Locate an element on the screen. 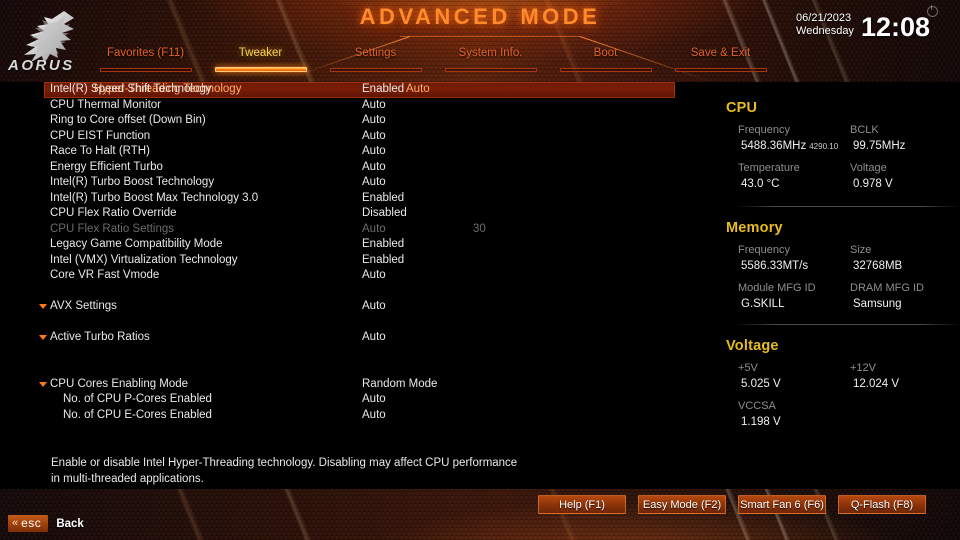  settings-row: CPU EIST Function Auto is located at coordinates (350, 137).